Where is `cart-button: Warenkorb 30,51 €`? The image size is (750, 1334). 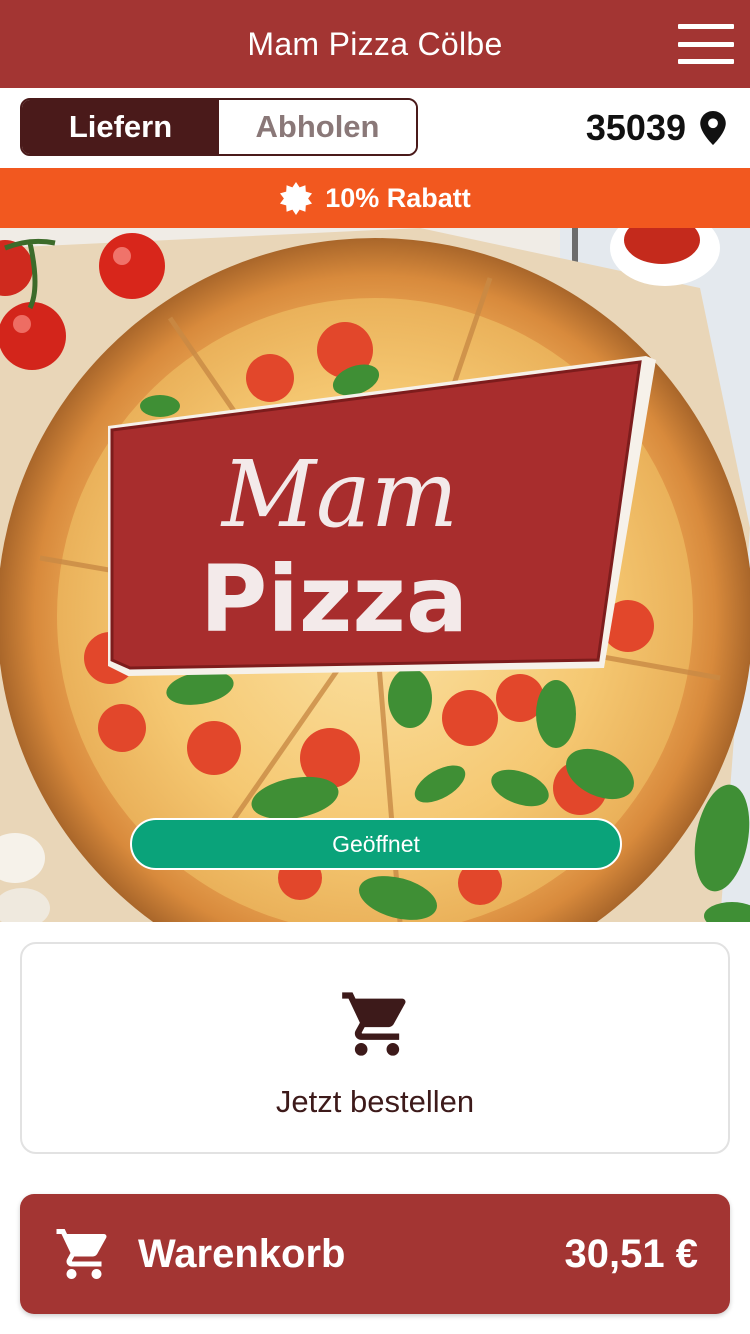
cart-button: Warenkorb 30,51 € is located at coordinates (375, 1254).